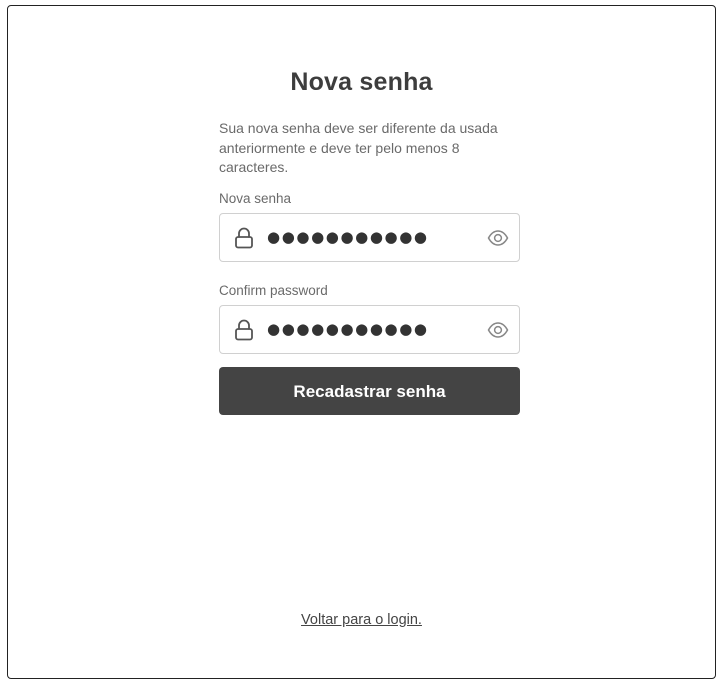  What do you see at coordinates (273, 290) in the screenshot?
I see `confirm-password-label: Confirm password` at bounding box center [273, 290].